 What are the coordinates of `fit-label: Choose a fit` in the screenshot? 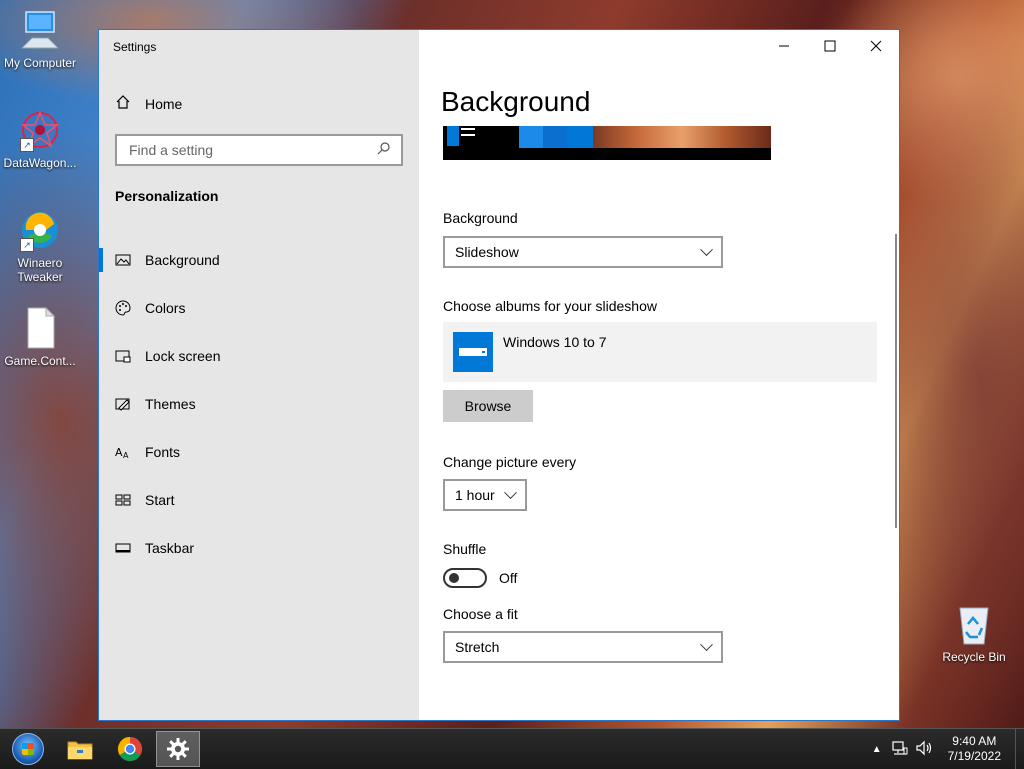 It's located at (480, 614).